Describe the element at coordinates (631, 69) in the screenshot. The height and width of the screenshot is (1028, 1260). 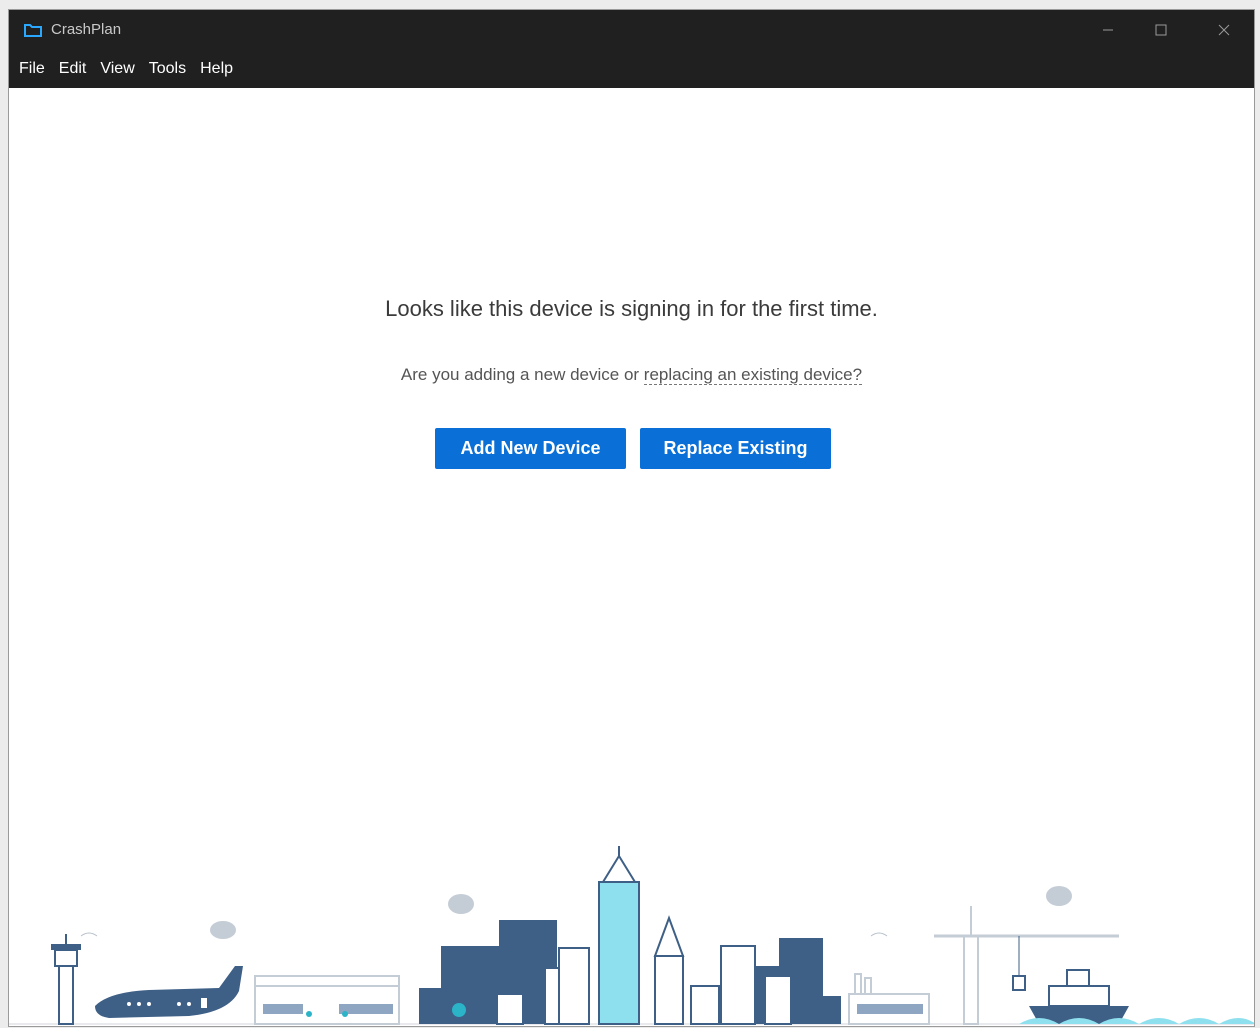
I see `menu-bar: File Edit View Tools Help` at that location.